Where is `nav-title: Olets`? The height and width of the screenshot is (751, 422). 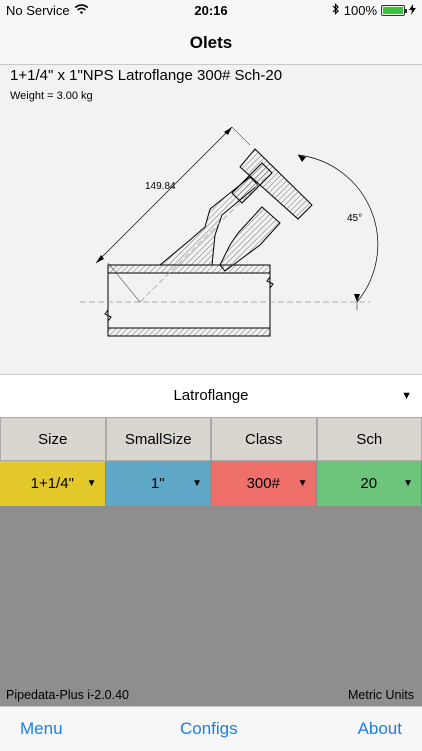 nav-title: Olets is located at coordinates (211, 43).